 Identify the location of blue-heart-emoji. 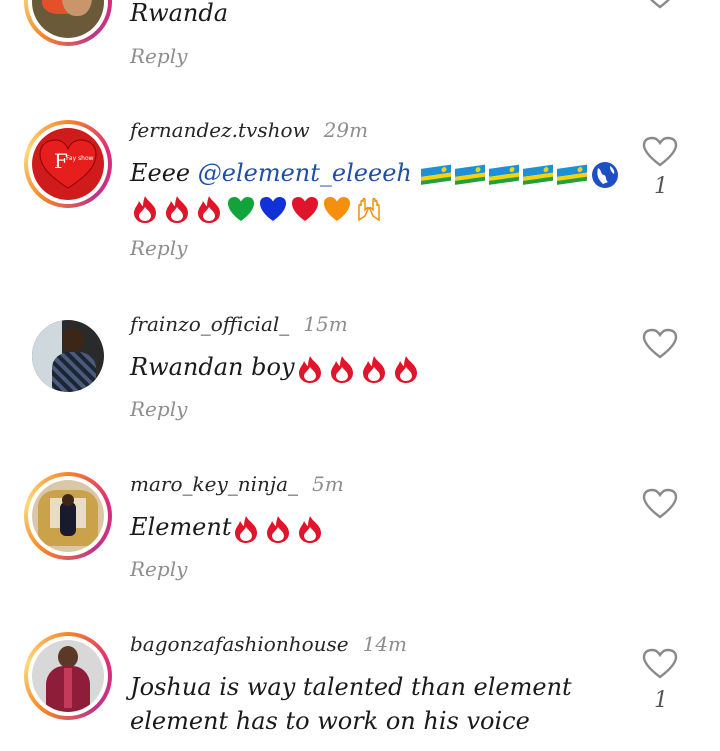
(273, 208).